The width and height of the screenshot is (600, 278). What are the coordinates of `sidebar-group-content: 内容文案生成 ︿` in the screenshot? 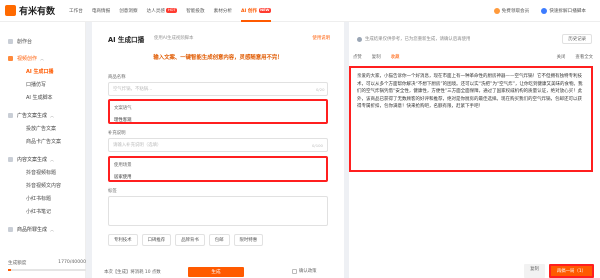 It's located at (31, 159).